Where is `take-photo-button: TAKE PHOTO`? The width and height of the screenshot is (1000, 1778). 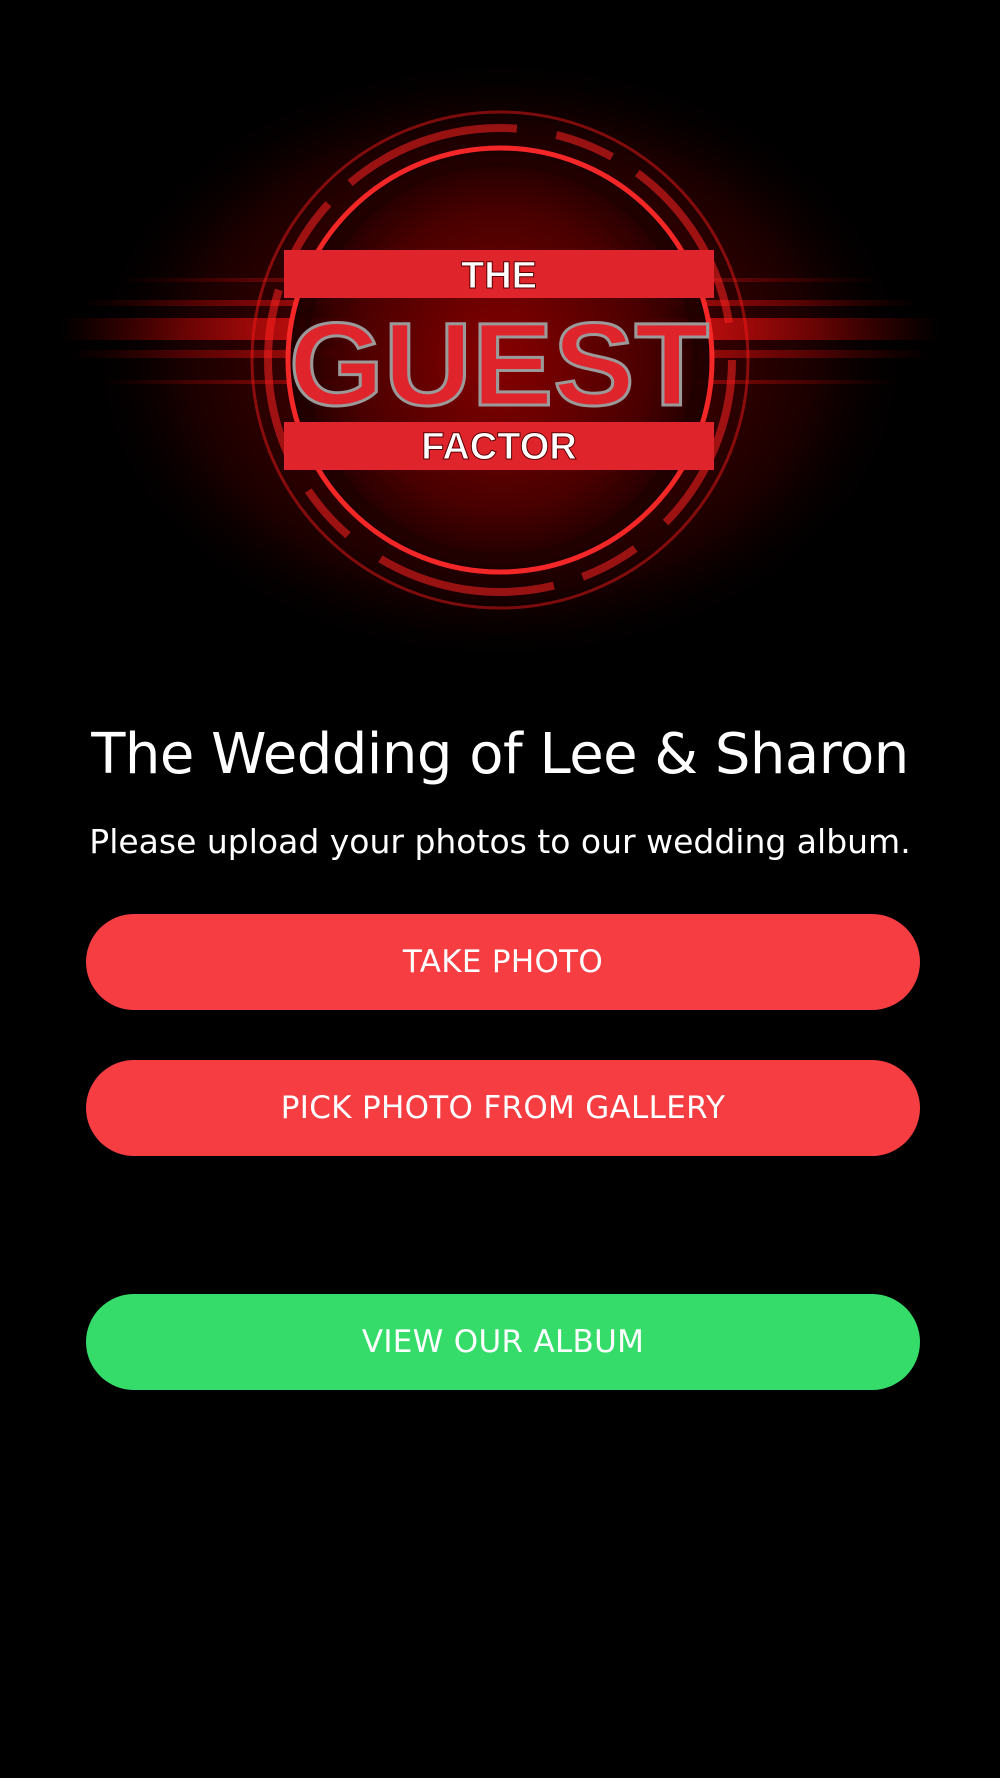 take-photo-button: TAKE PHOTO is located at coordinates (503, 962).